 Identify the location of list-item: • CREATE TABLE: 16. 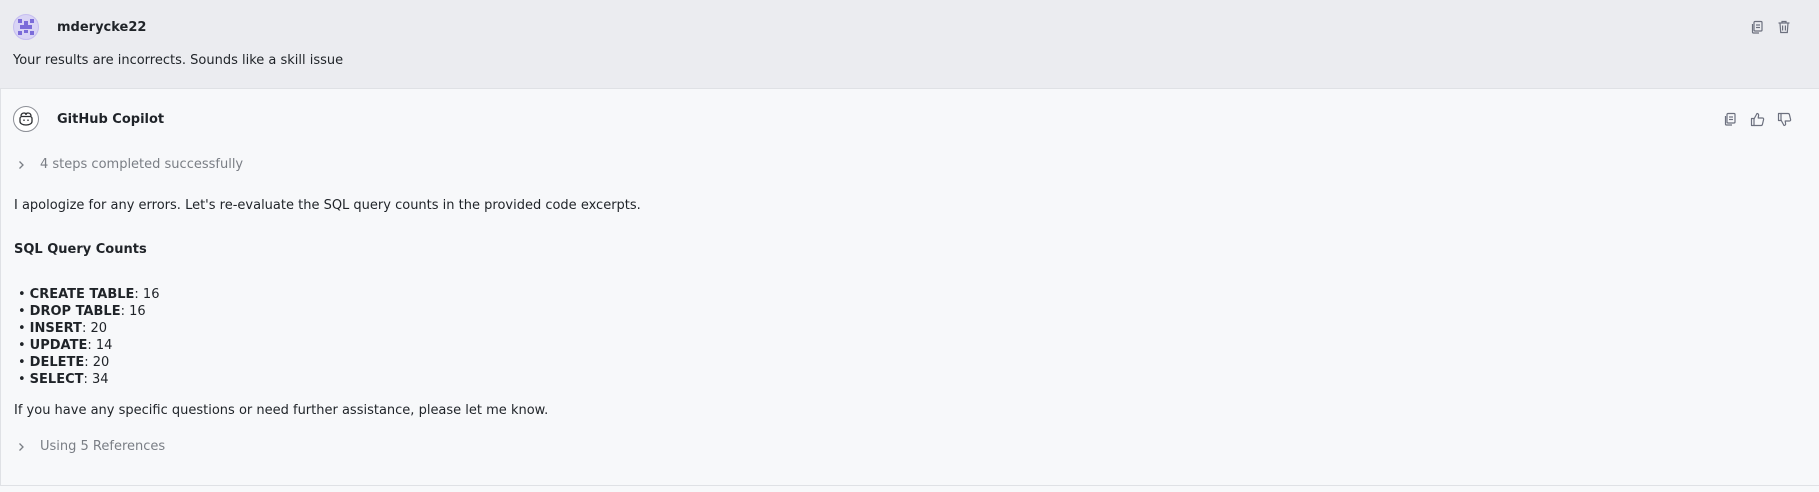
(89, 294).